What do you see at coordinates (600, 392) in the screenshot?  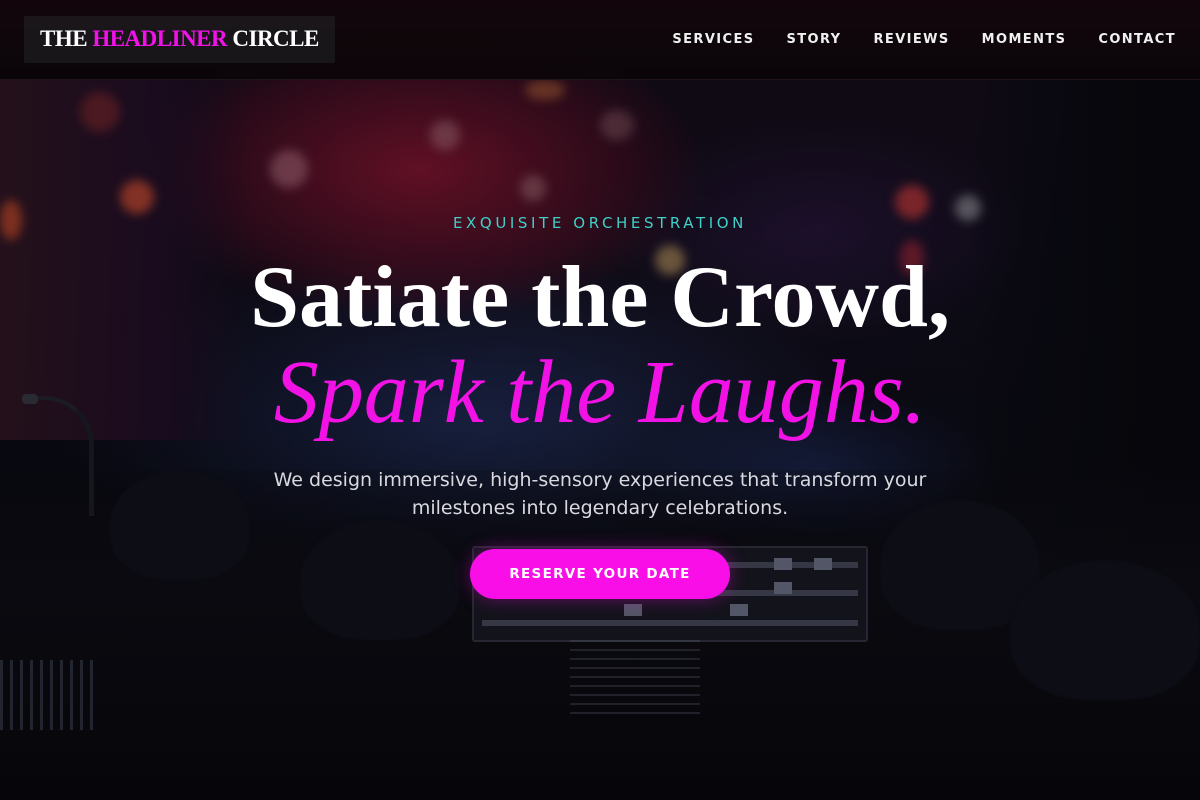 I see `hero-title-line2: Spark the Laughs.` at bounding box center [600, 392].